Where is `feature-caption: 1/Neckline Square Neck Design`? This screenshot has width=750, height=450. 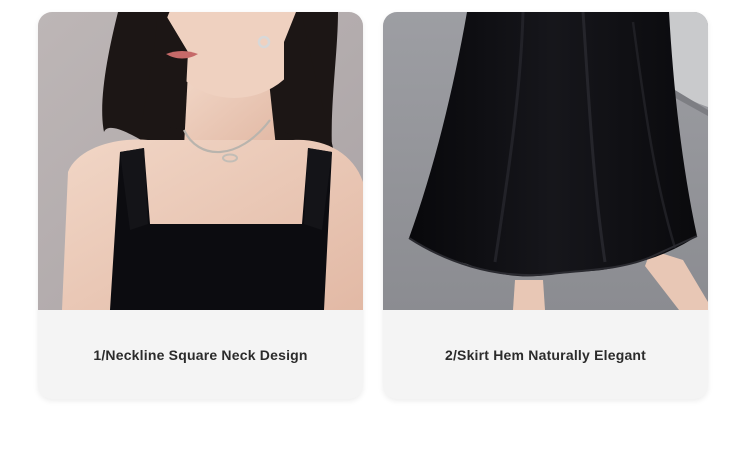 feature-caption: 1/Neckline Square Neck Design is located at coordinates (200, 354).